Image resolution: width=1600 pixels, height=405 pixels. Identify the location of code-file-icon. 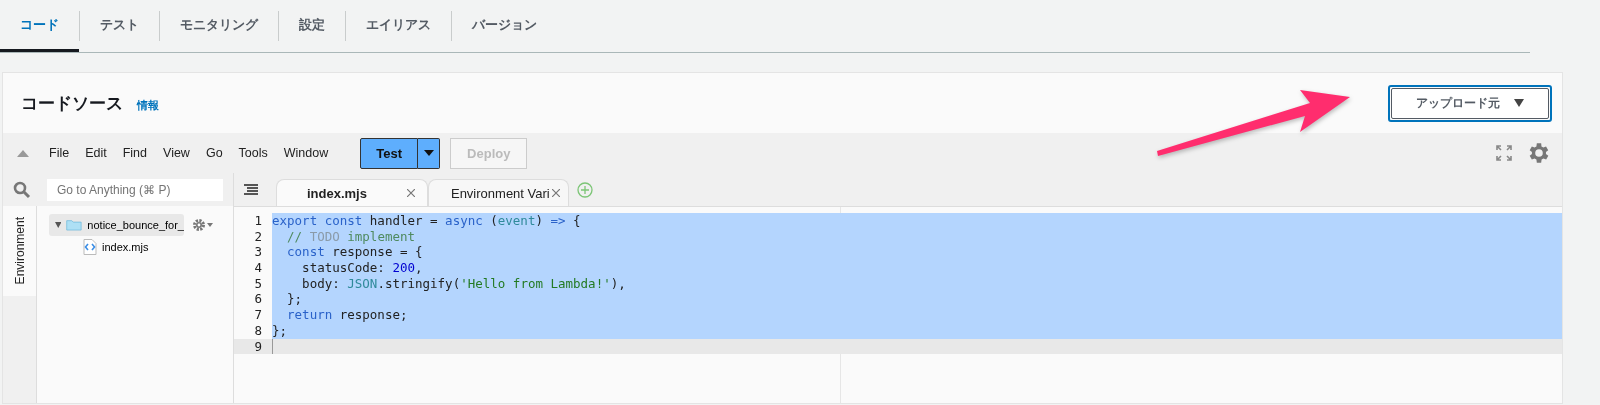
(90, 247).